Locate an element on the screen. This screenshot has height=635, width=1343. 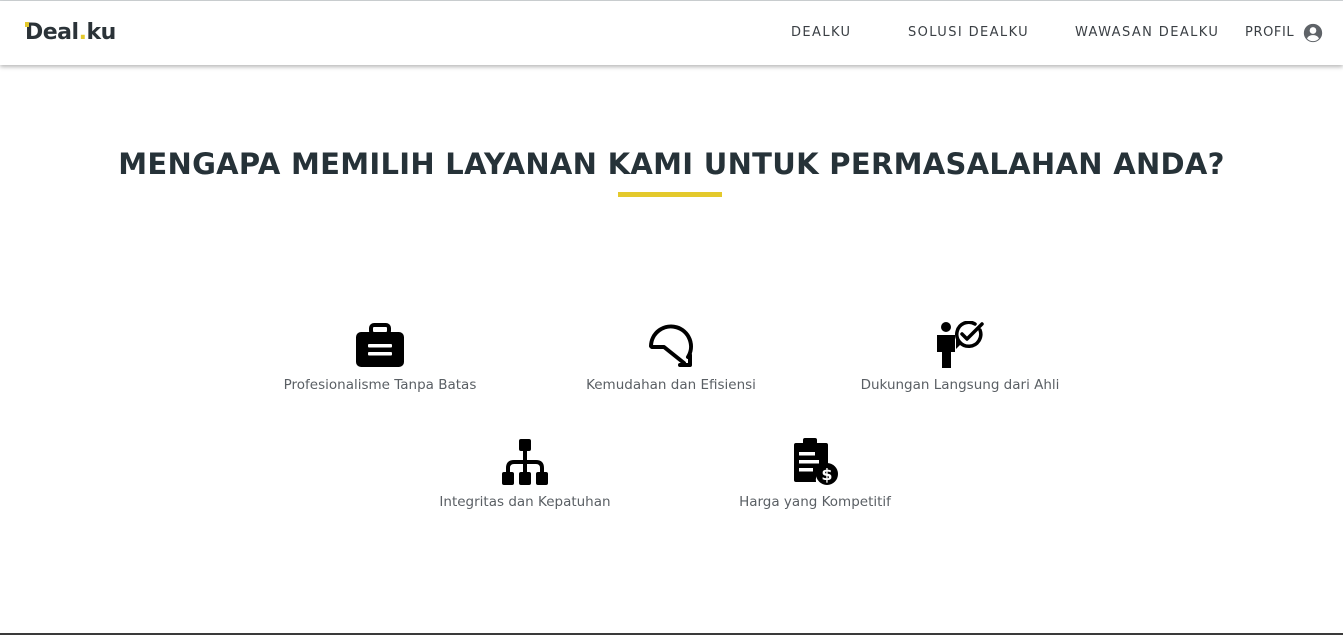
feature-integrity: Integritas dan Kepatuhan is located at coordinates (525, 474).